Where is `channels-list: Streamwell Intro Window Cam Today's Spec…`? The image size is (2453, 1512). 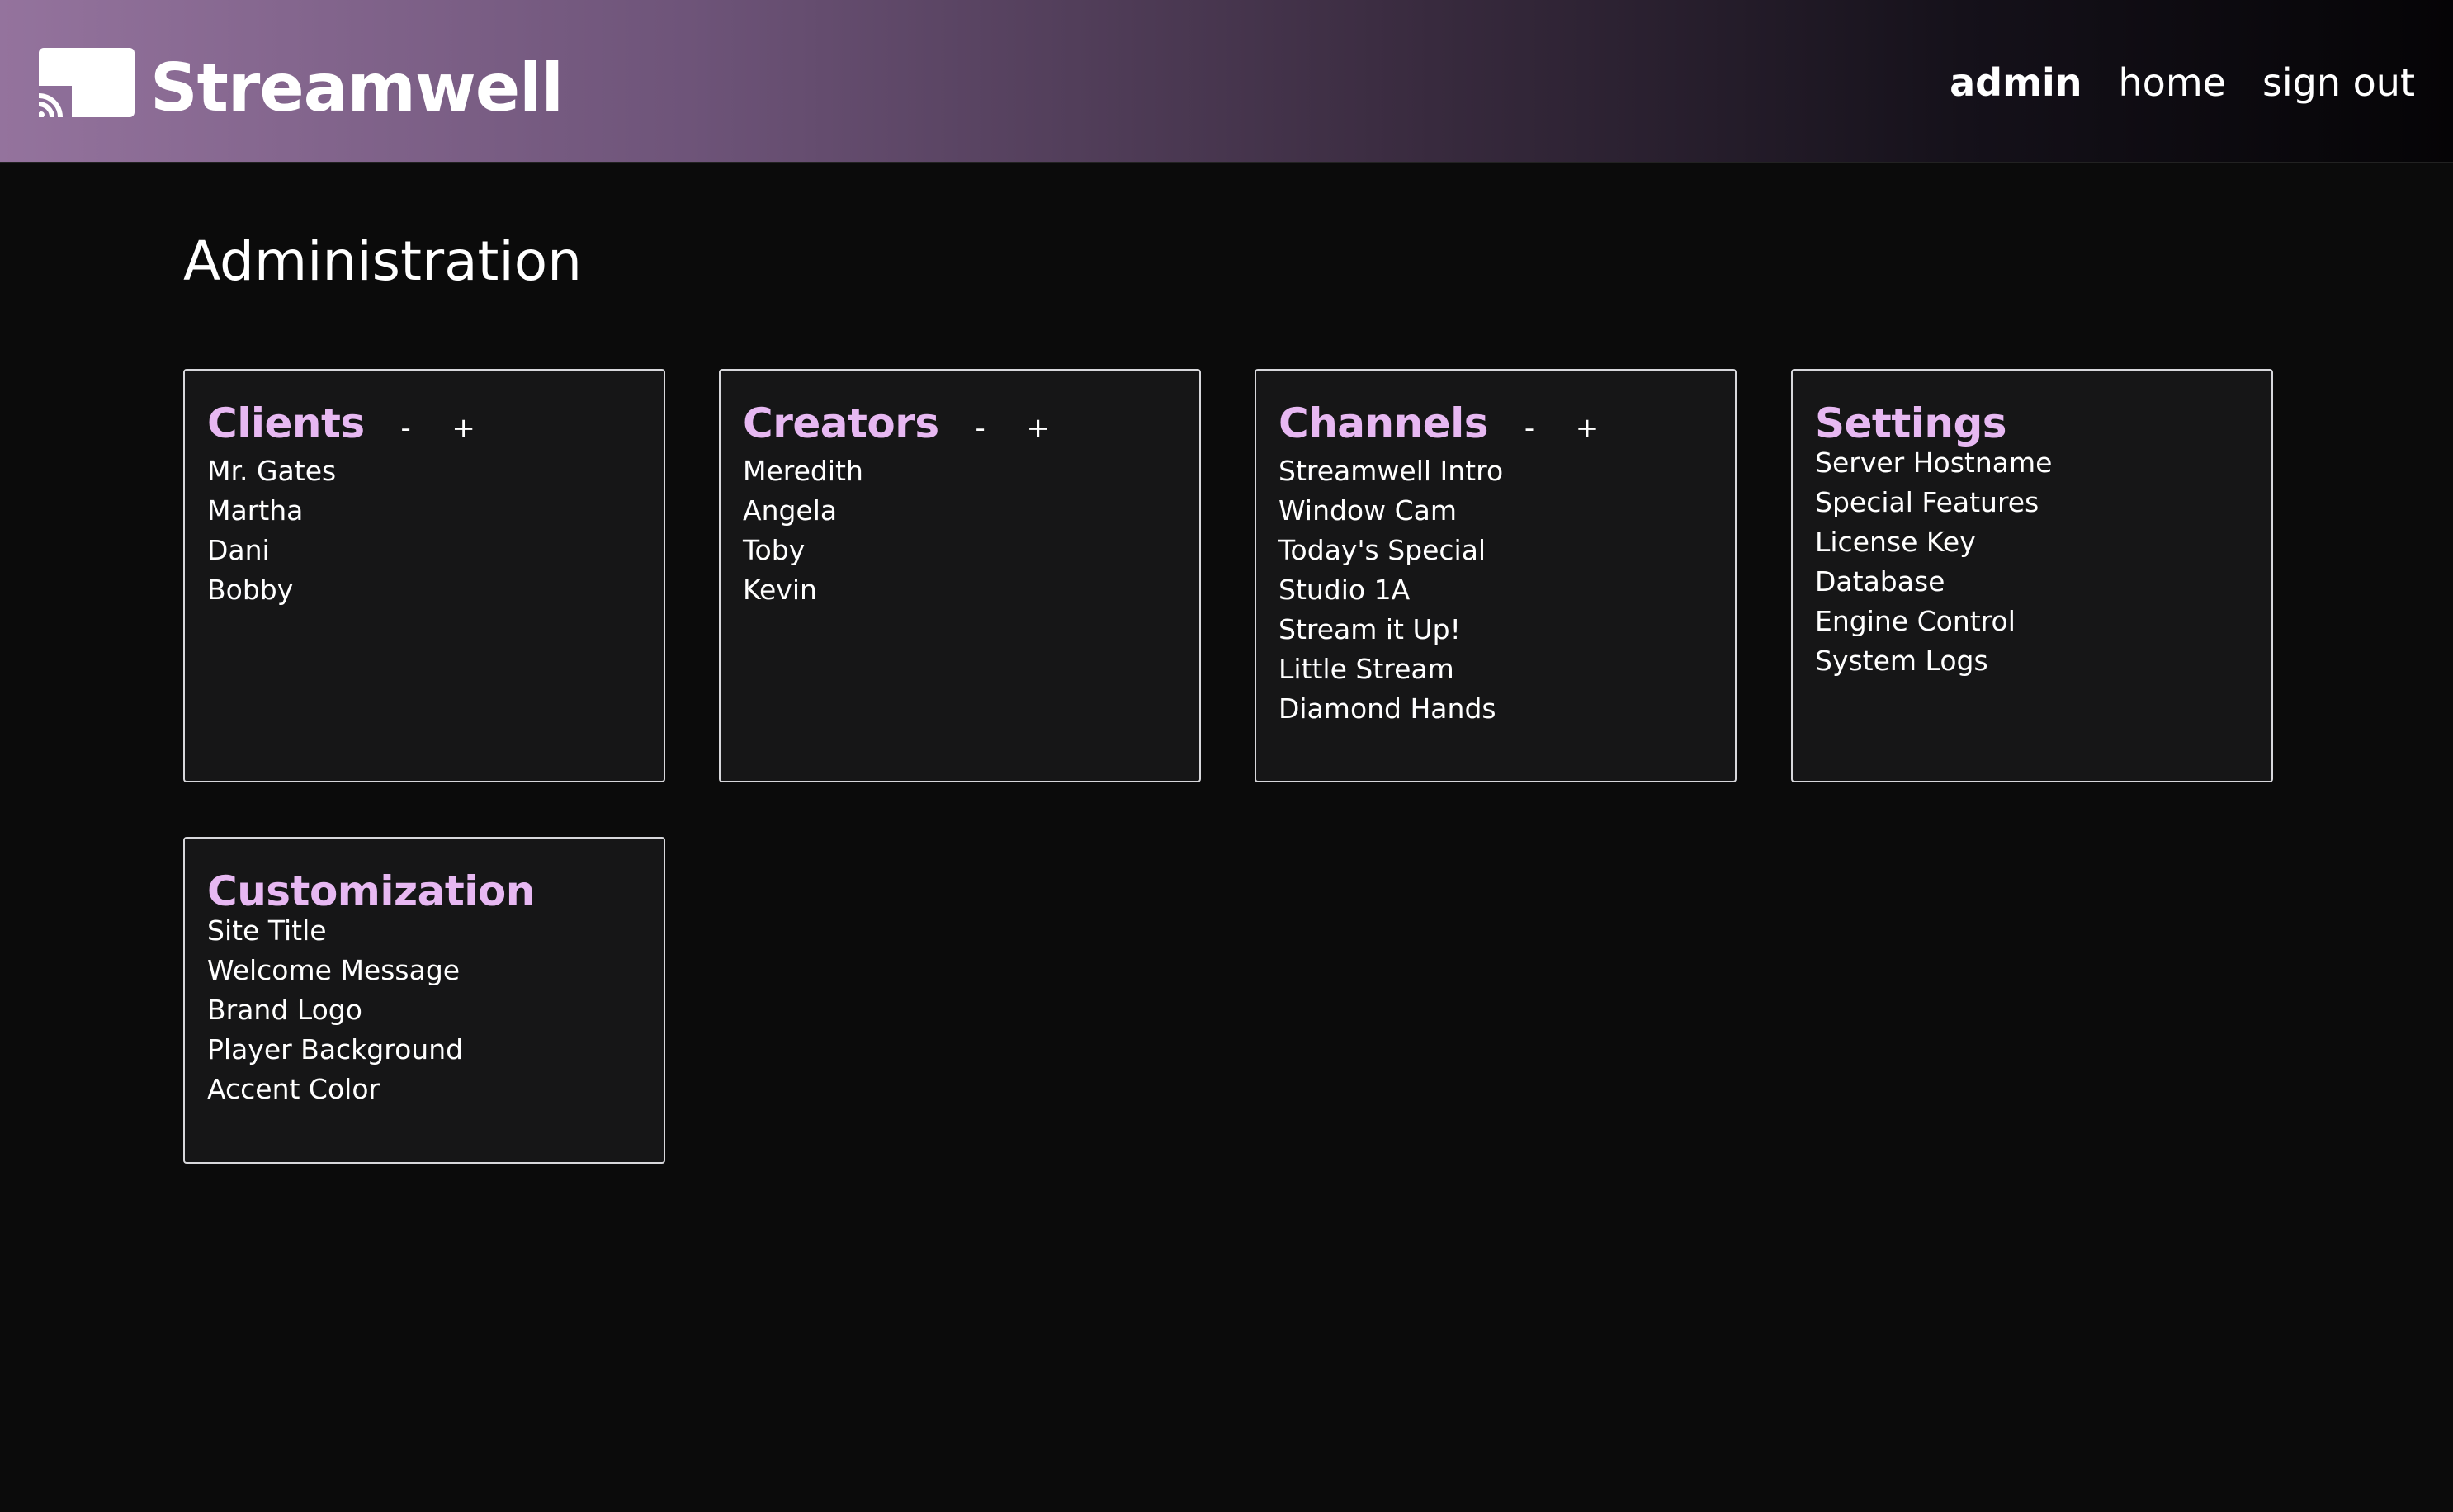 channels-list: Streamwell Intro Window Cam Today's Spec… is located at coordinates (1506, 590).